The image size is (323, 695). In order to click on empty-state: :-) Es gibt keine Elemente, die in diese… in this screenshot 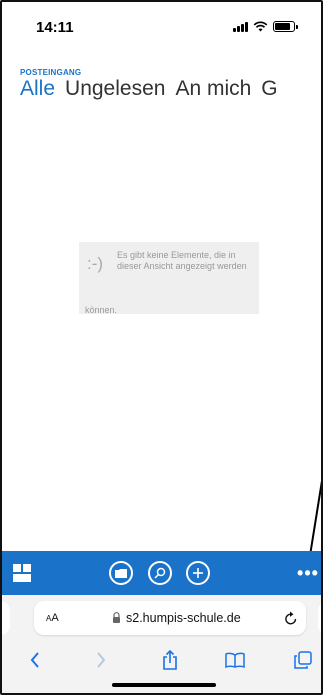, I will do `click(169, 278)`.